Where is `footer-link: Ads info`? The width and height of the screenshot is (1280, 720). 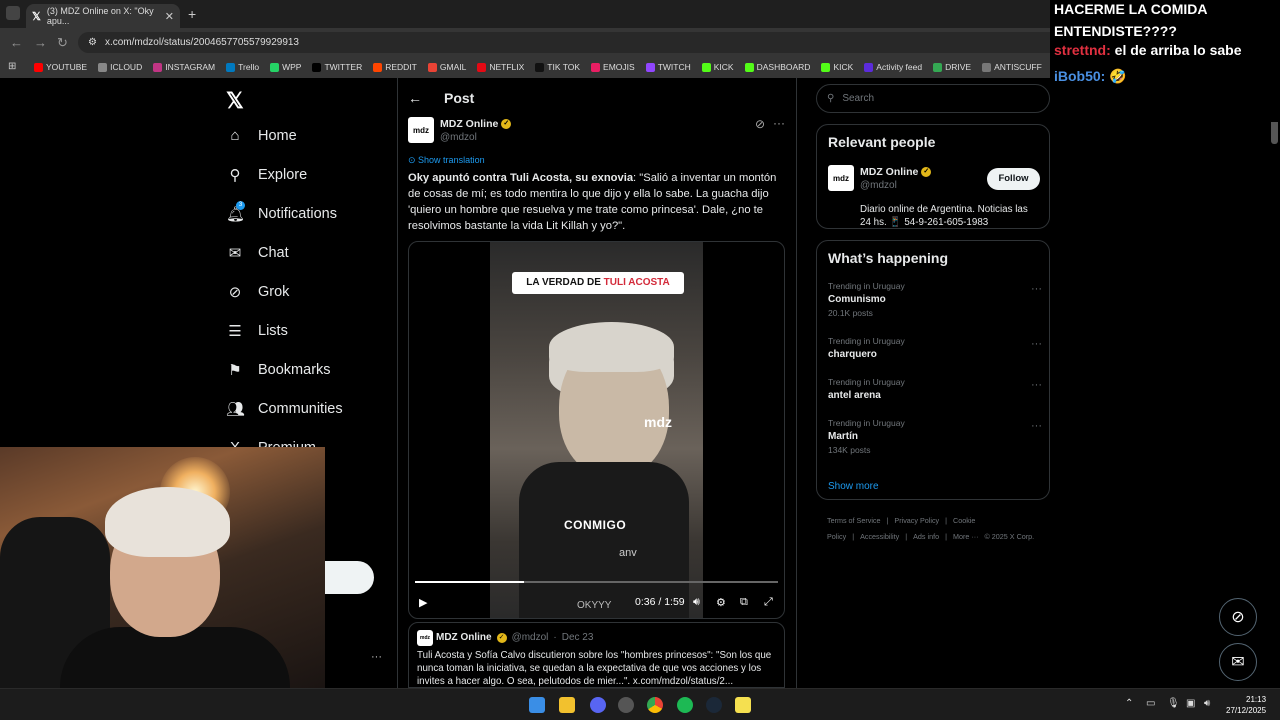 footer-link: Ads info is located at coordinates (926, 536).